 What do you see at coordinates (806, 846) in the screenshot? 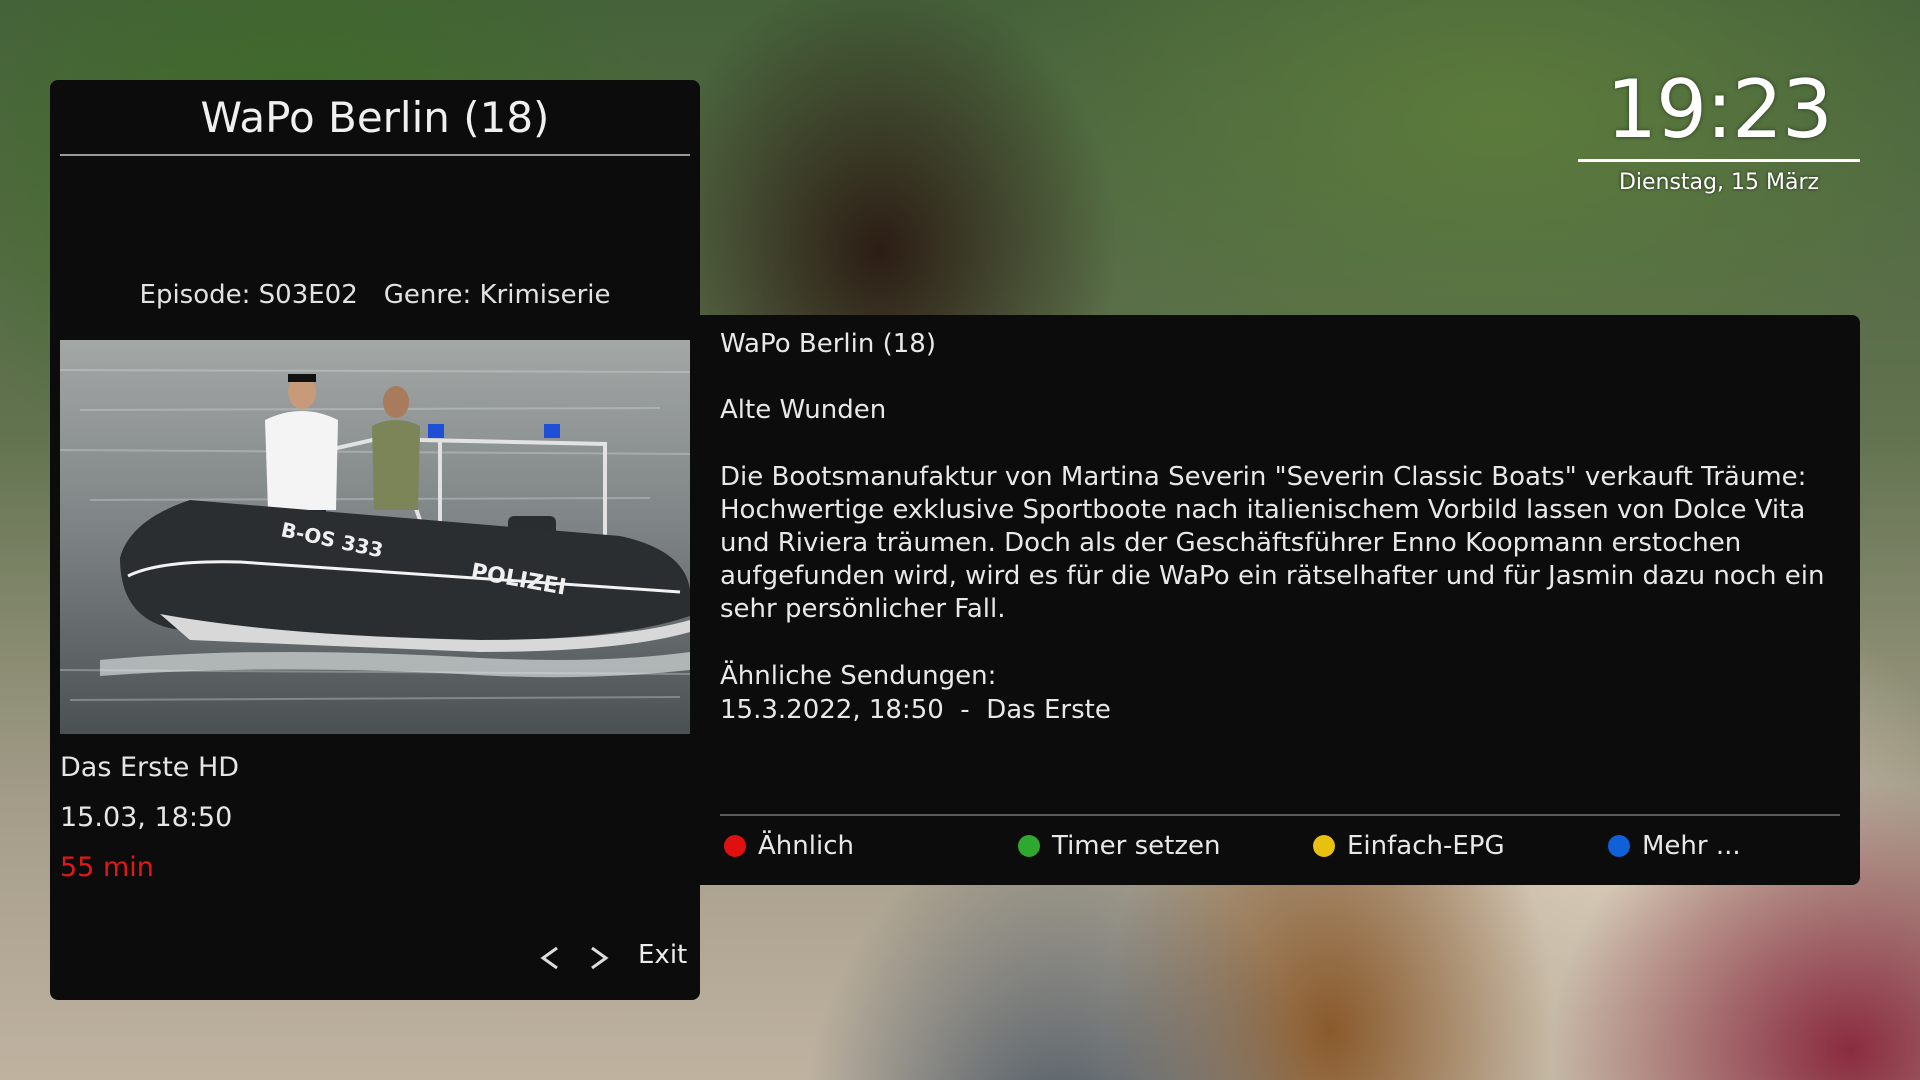
I see `similar-button-label: Ähnlich` at bounding box center [806, 846].